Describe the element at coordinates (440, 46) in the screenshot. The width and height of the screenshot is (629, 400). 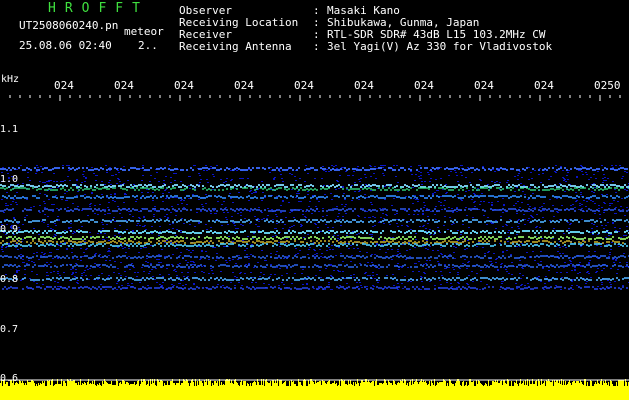
I see `antenna-value: 3el Yagi(V) Az 330 for Vladivostok` at that location.